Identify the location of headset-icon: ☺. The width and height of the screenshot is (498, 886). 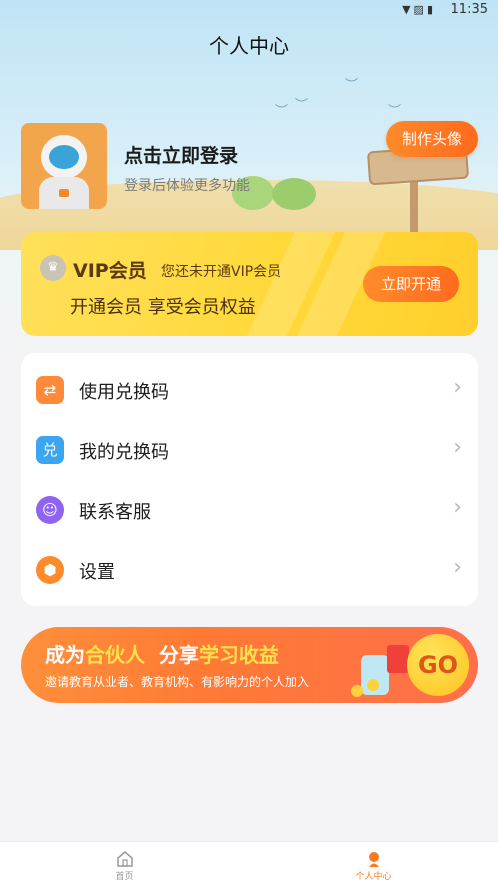
(50, 510).